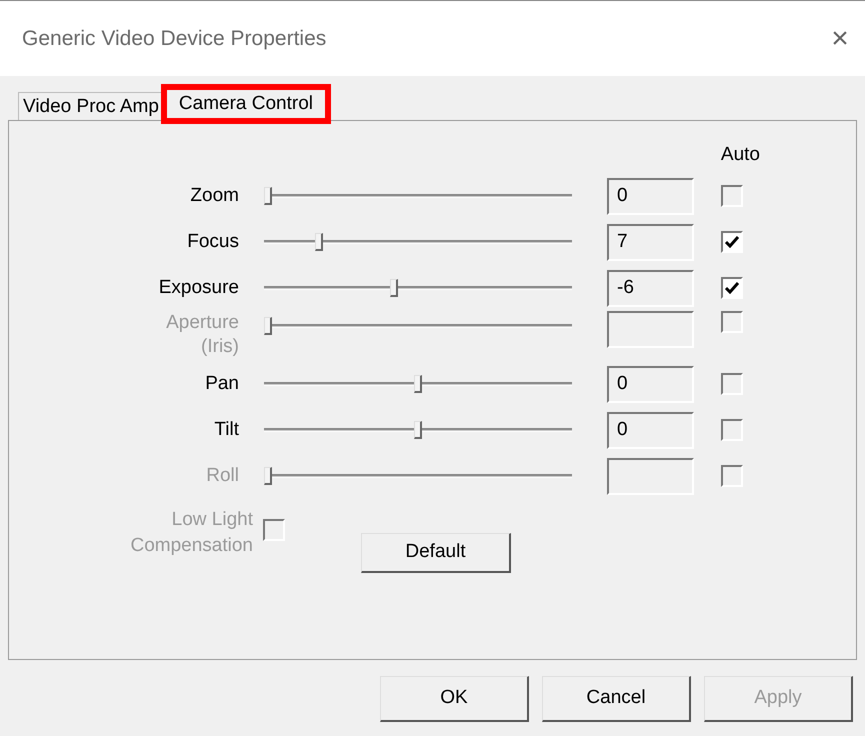 This screenshot has width=865, height=736. Describe the element at coordinates (246, 104) in the screenshot. I see `tab: Camera Control` at that location.